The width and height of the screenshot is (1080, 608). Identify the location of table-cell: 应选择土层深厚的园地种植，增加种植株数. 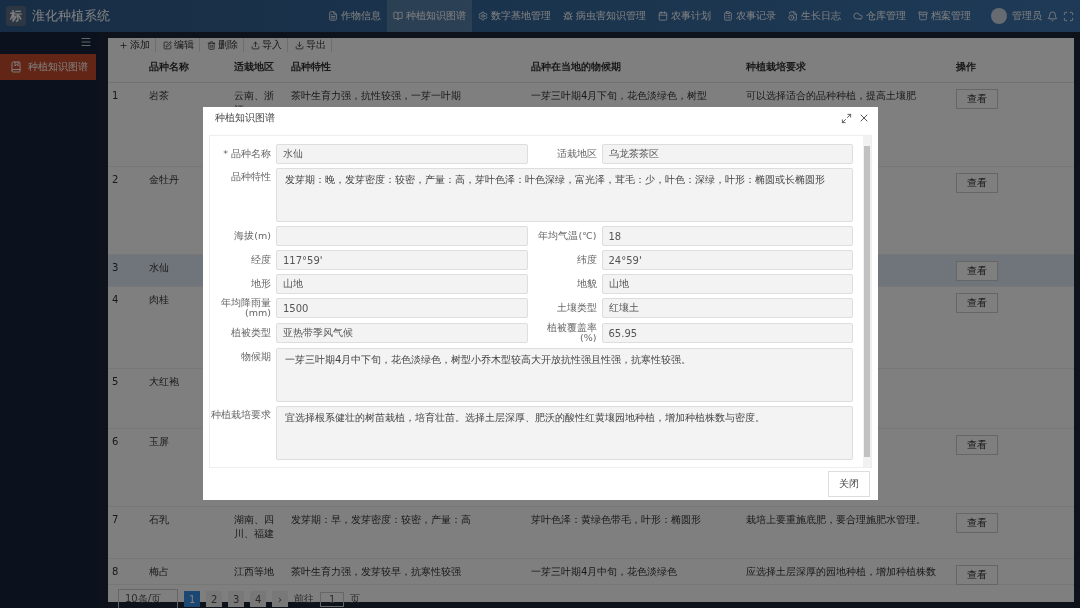
(841, 572).